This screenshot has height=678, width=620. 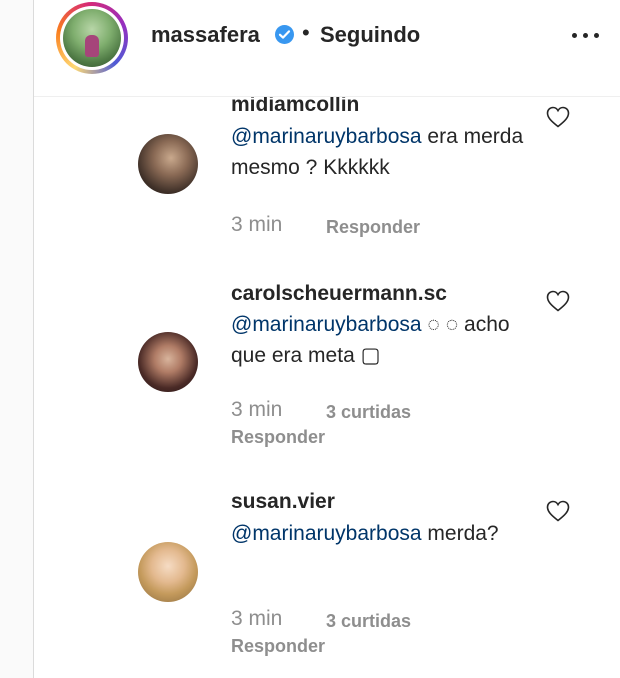 I want to click on comment-text: @marinaruybarbosa merda?, so click(x=381, y=533).